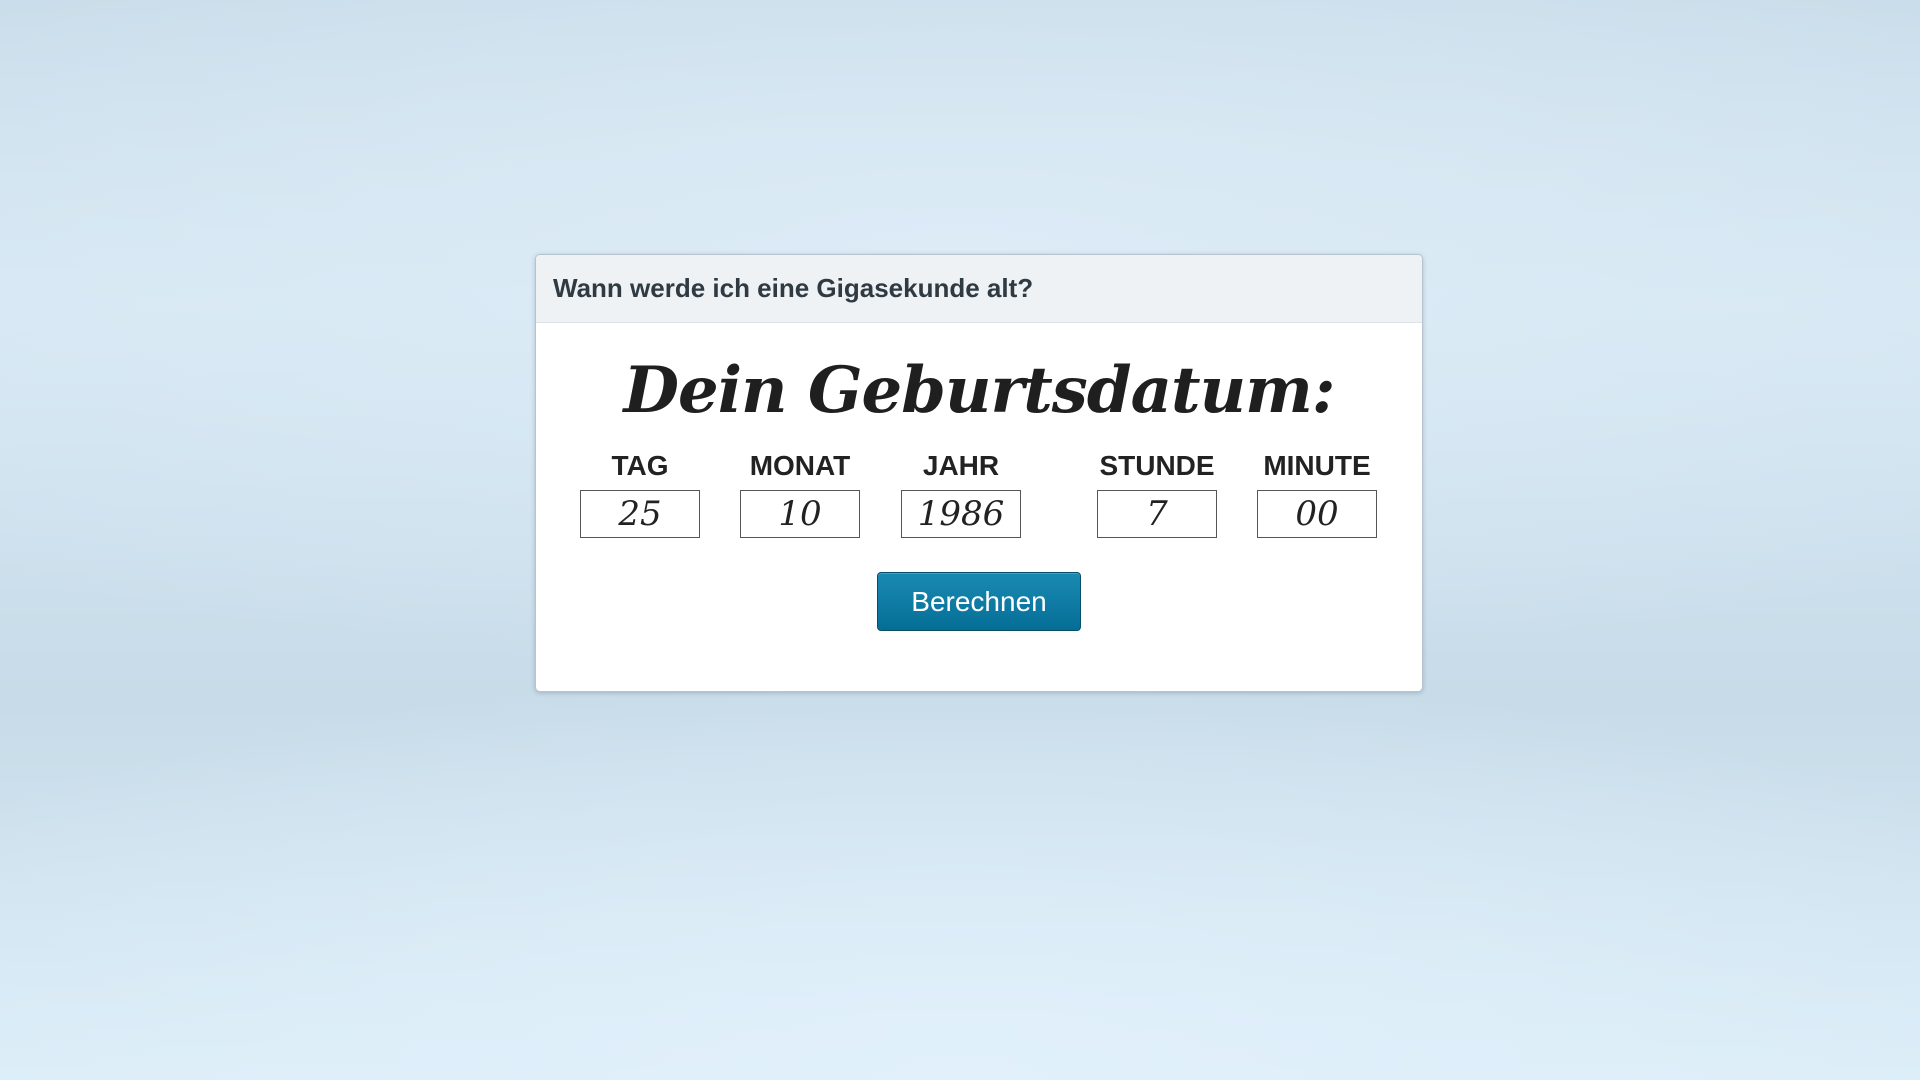 The image size is (1920, 1080). What do you see at coordinates (961, 465) in the screenshot?
I see `year-label: JAHR` at bounding box center [961, 465].